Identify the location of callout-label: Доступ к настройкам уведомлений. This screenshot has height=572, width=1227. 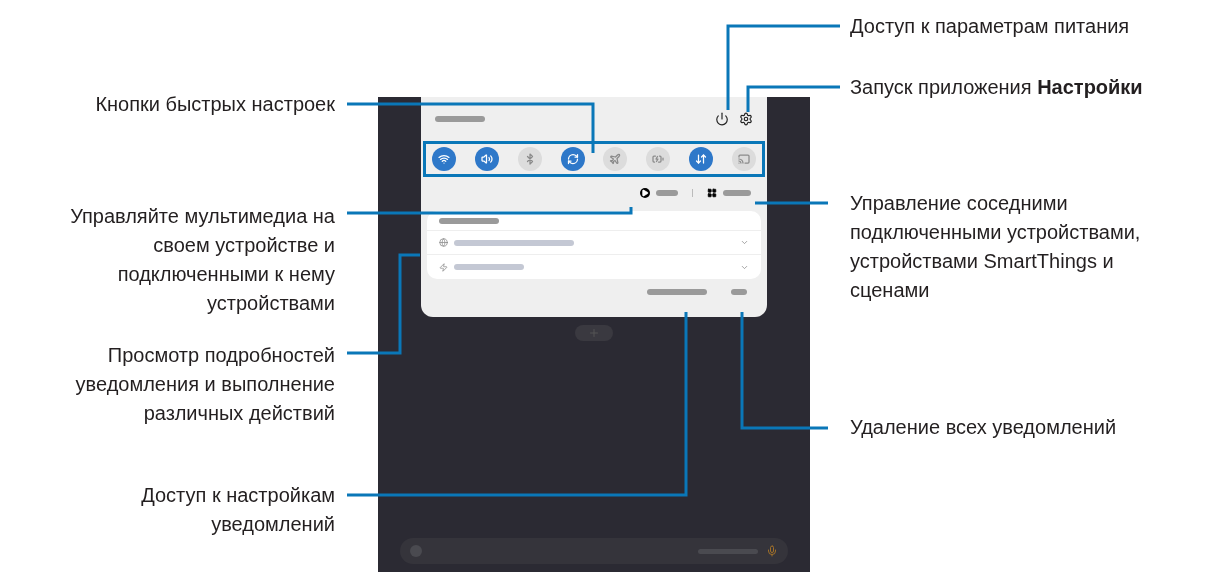
(238, 510).